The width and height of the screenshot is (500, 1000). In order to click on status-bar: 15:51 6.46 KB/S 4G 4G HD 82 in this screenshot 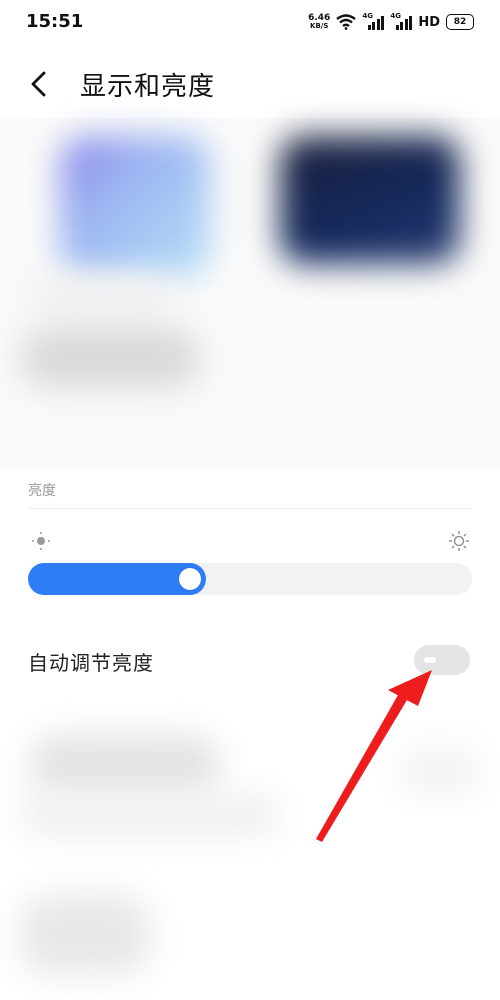, I will do `click(250, 22)`.